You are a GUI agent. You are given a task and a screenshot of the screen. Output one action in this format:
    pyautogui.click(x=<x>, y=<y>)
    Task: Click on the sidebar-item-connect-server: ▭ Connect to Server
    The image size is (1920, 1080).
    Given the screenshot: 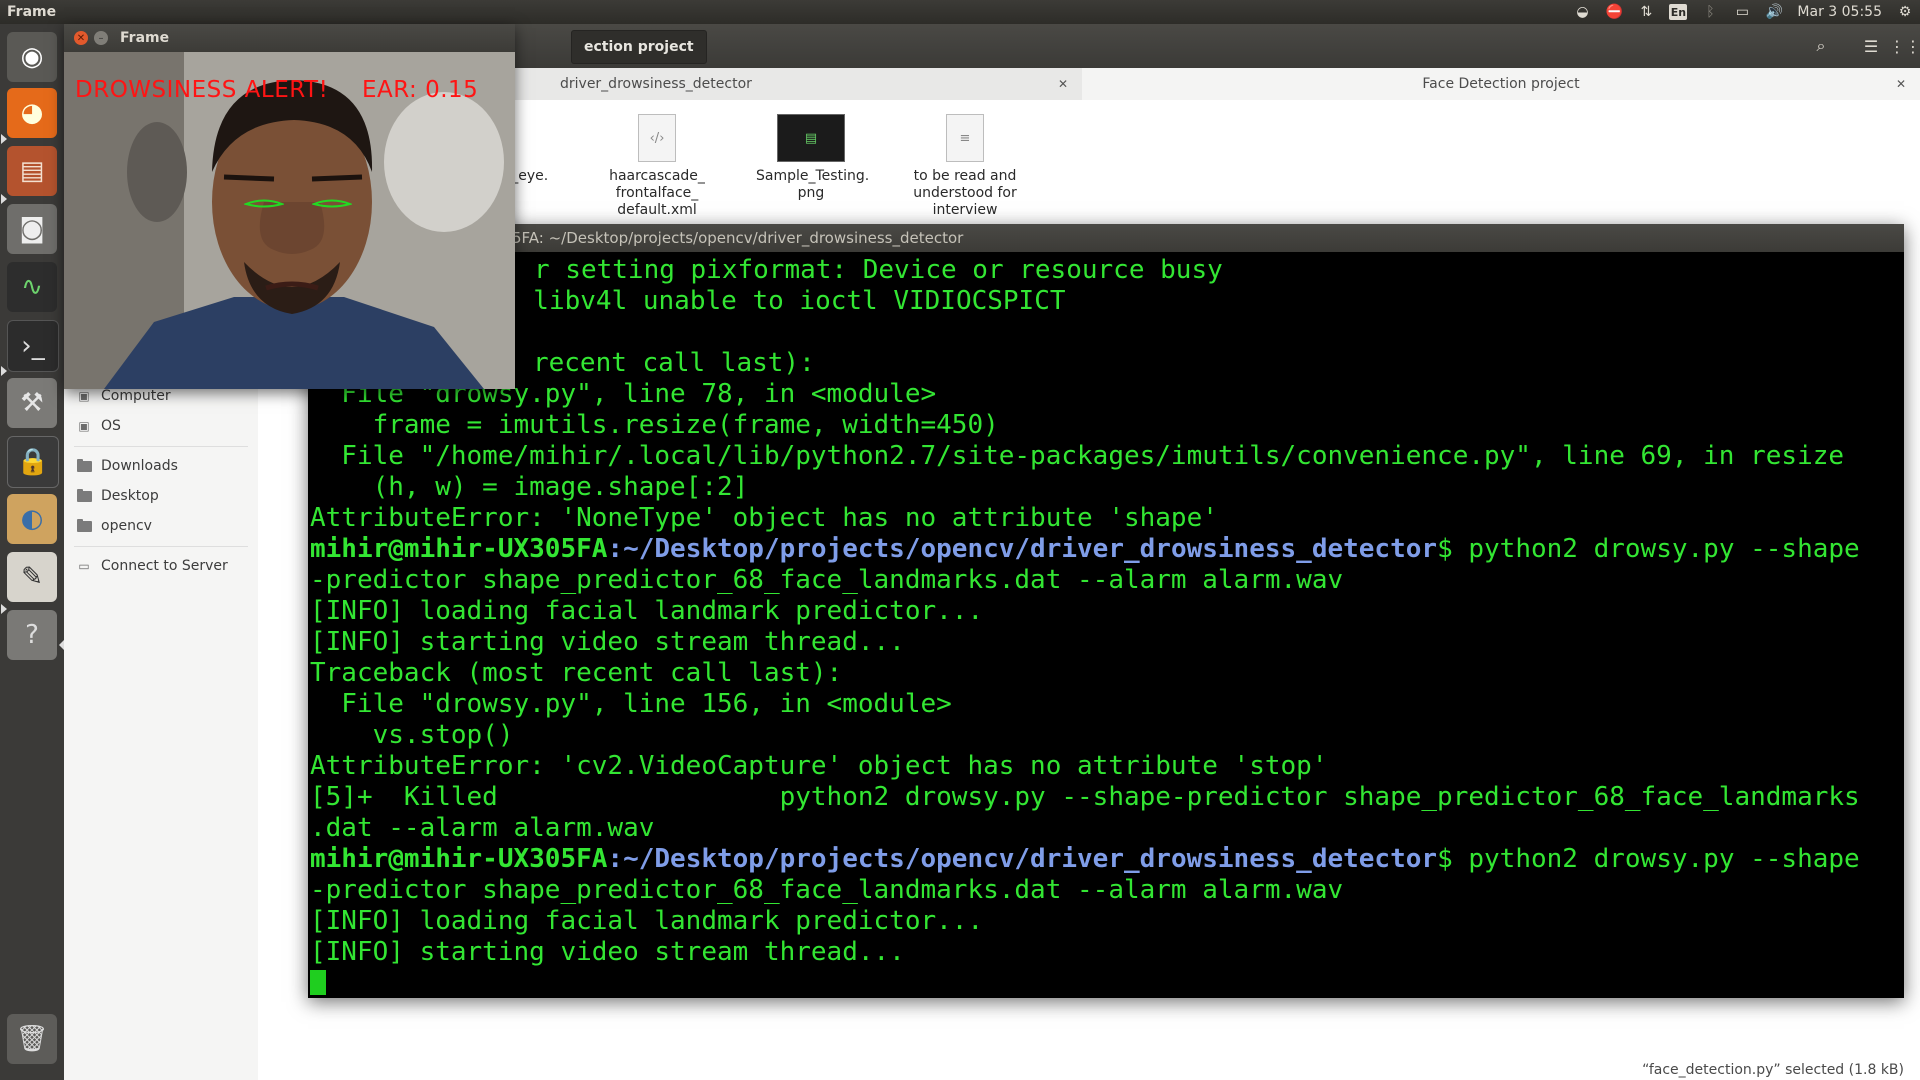 What is the action you would take?
    pyautogui.click(x=152, y=566)
    